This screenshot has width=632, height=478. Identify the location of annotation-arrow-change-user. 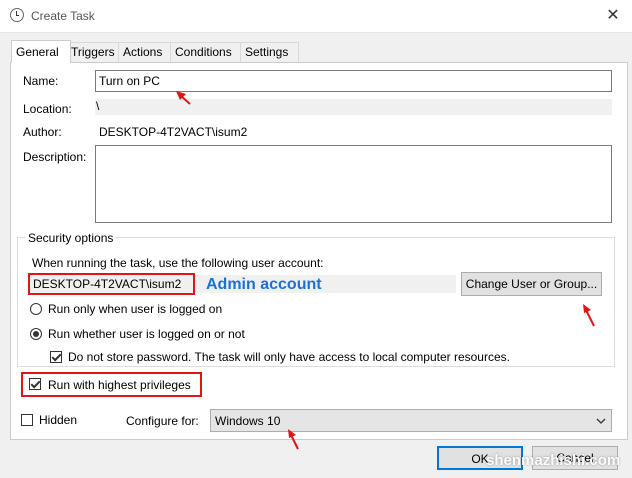
(589, 315).